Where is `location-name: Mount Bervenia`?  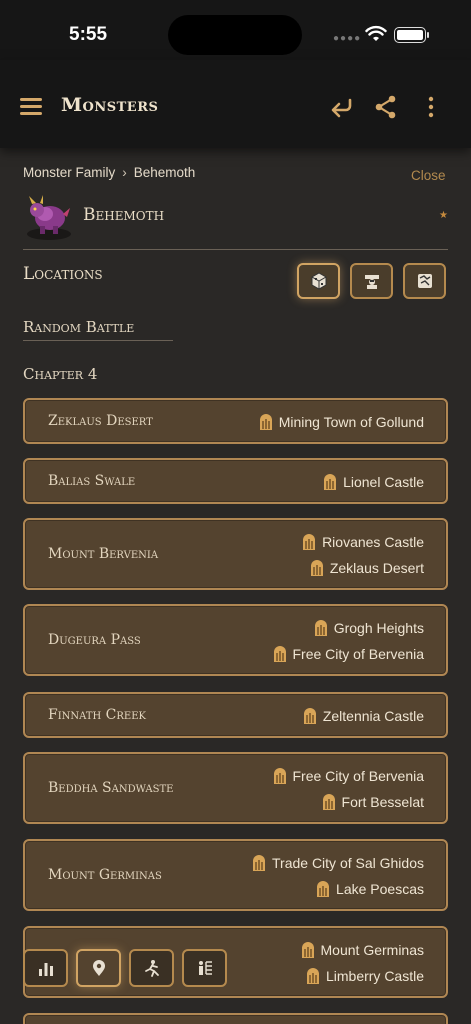
location-name: Mount Bervenia is located at coordinates (103, 554).